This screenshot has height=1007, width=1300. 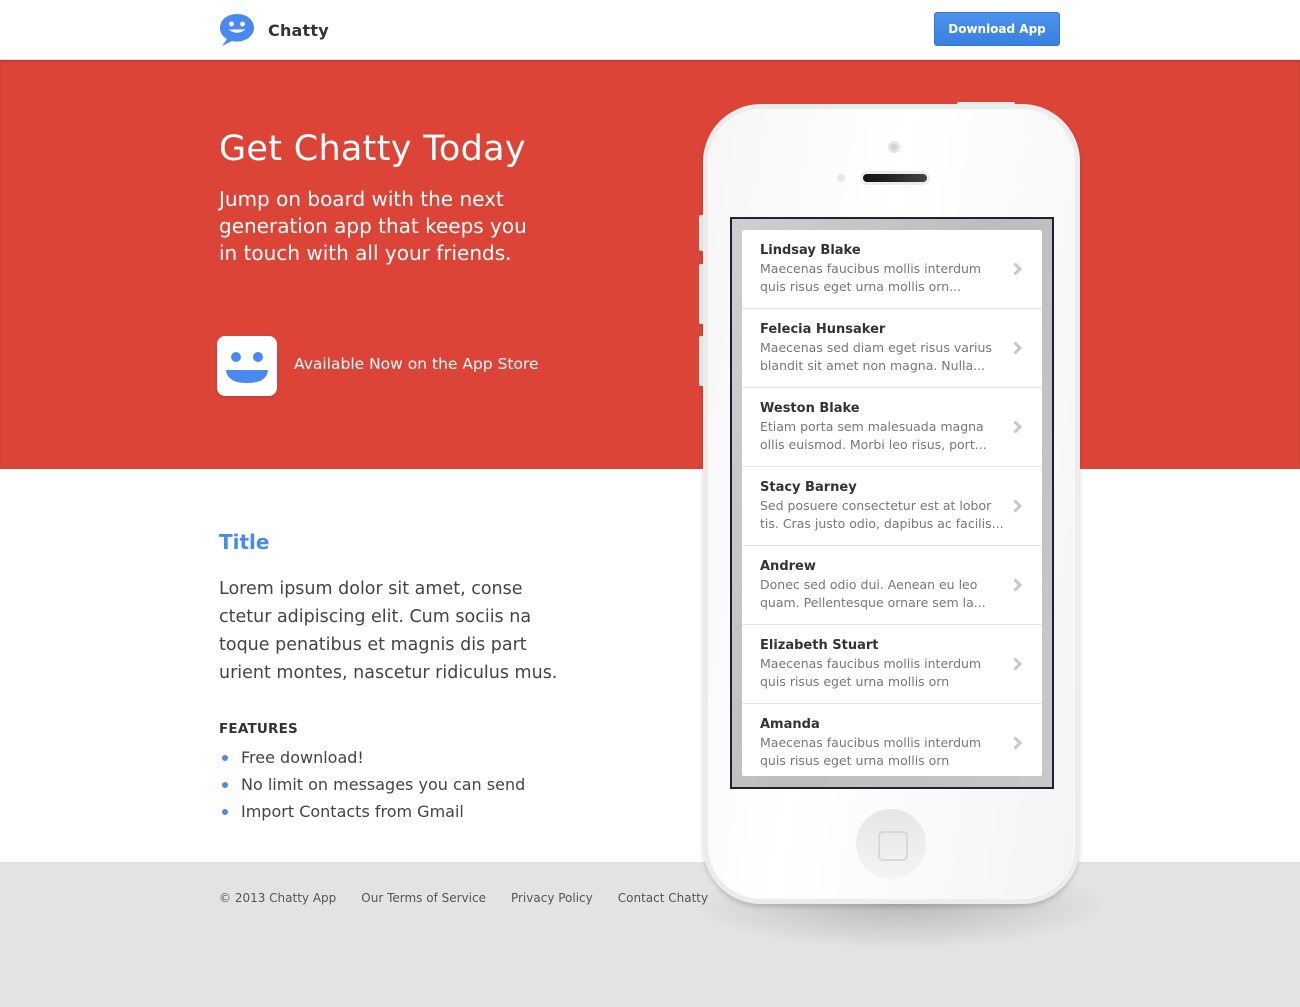 What do you see at coordinates (244, 542) in the screenshot?
I see `section-title: Title` at bounding box center [244, 542].